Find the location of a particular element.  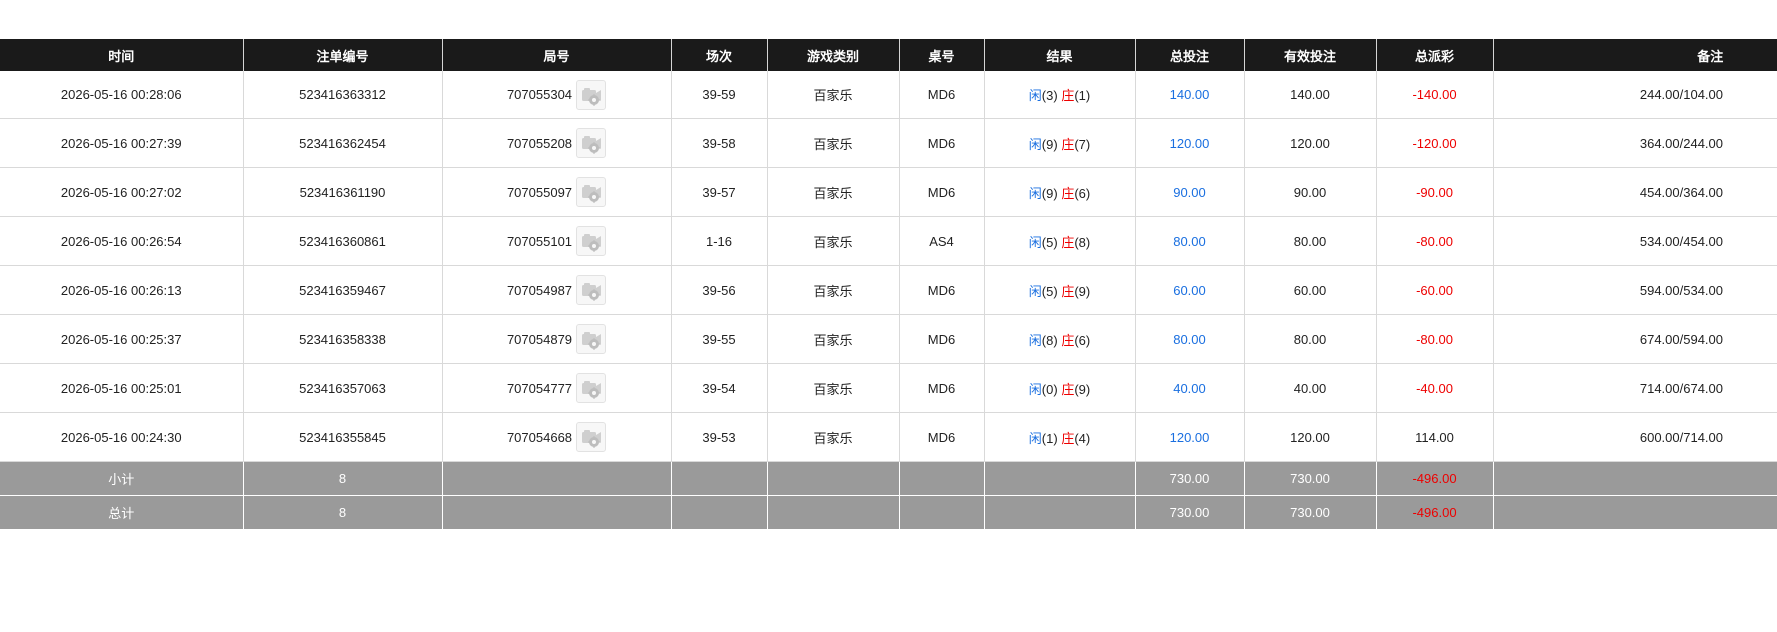

cell-shoe: 39-57 is located at coordinates (718, 192).